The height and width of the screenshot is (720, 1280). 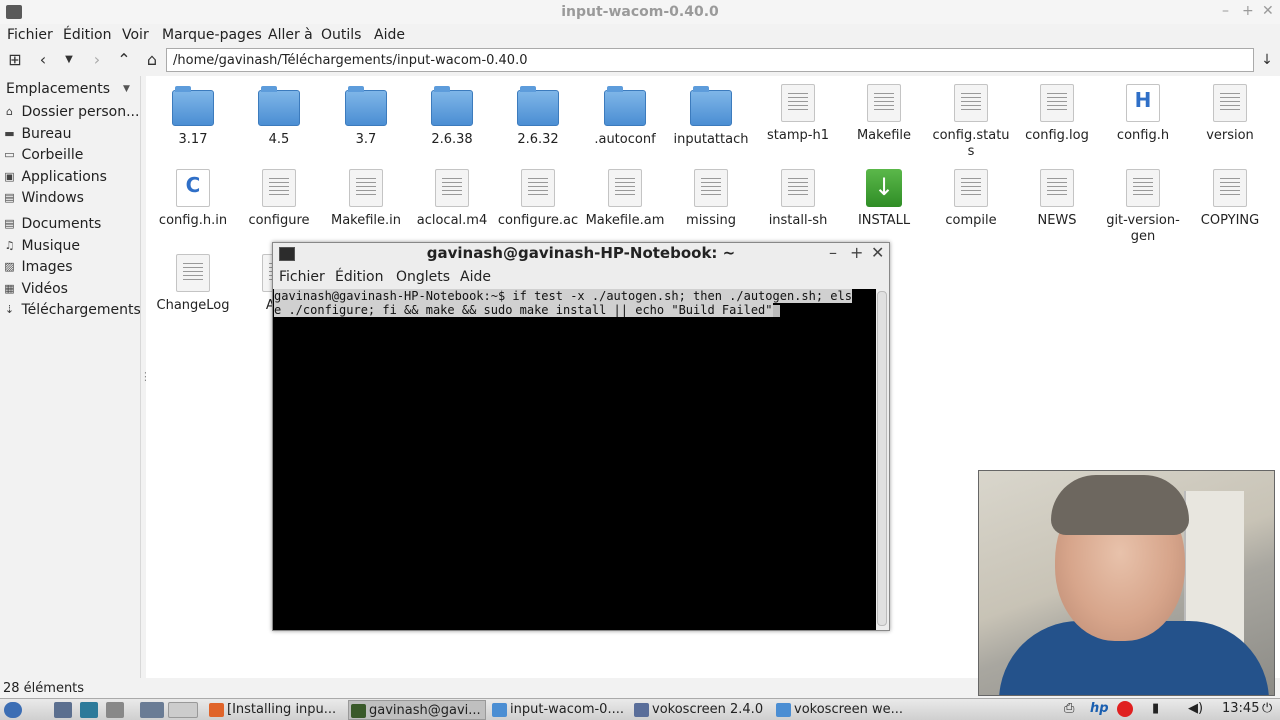 What do you see at coordinates (193, 116) in the screenshot?
I see `file-item: 3.17` at bounding box center [193, 116].